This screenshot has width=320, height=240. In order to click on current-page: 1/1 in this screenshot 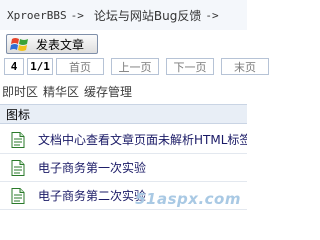, I will do `click(40, 66)`.